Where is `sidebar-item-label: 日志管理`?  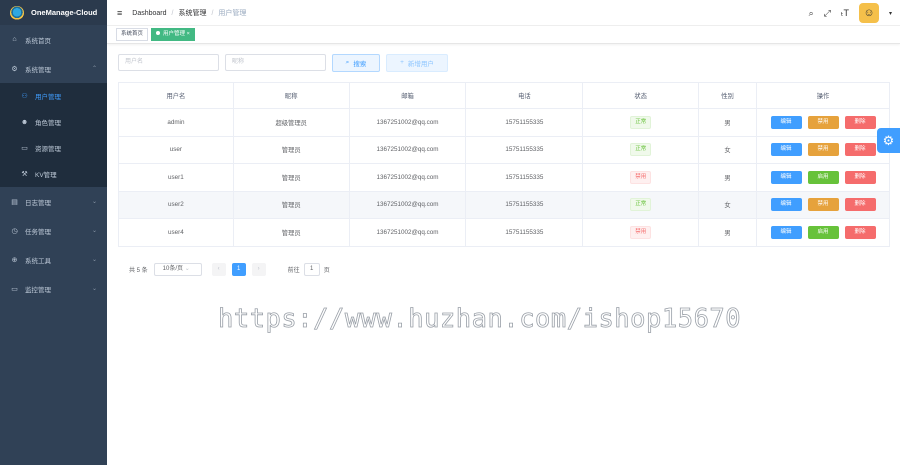 sidebar-item-label: 日志管理 is located at coordinates (38, 203).